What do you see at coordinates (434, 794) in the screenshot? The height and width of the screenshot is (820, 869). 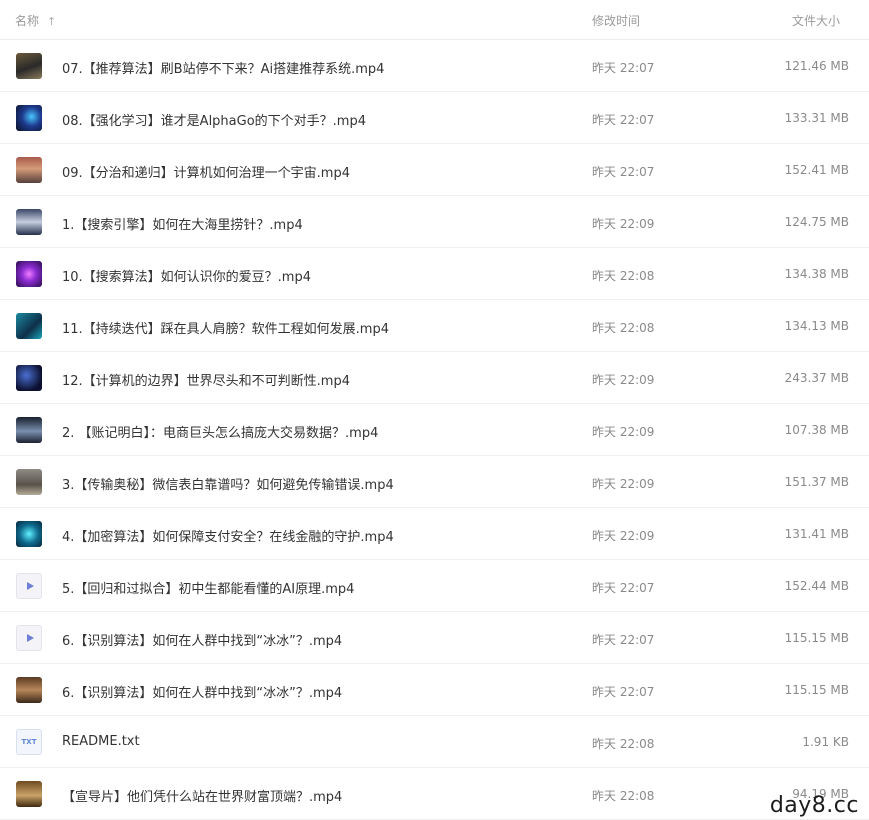 I see `file-row: 【宣导片】他们凭什么站在世界财富顶端？.mp4 昨天 22:08 94.19 MB` at bounding box center [434, 794].